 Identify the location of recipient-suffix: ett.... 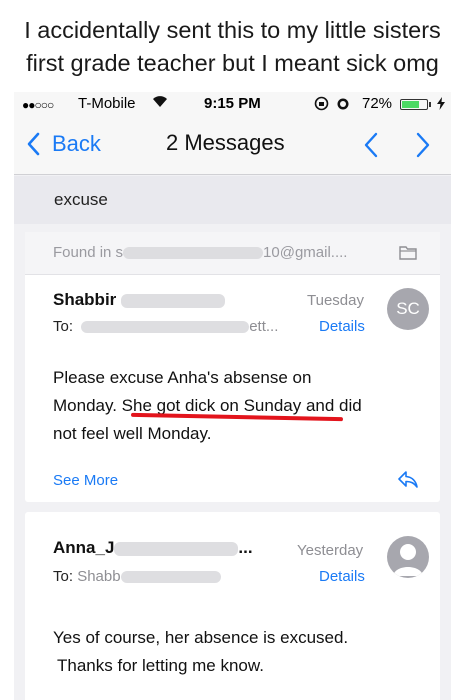
(264, 326).